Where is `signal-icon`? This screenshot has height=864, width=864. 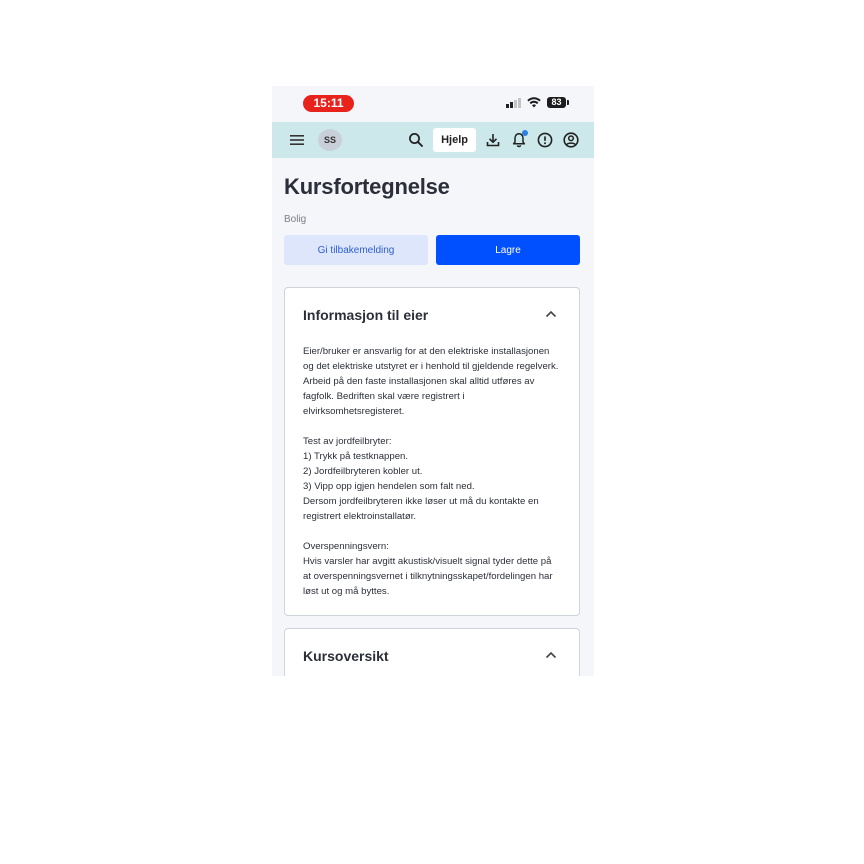 signal-icon is located at coordinates (513, 102).